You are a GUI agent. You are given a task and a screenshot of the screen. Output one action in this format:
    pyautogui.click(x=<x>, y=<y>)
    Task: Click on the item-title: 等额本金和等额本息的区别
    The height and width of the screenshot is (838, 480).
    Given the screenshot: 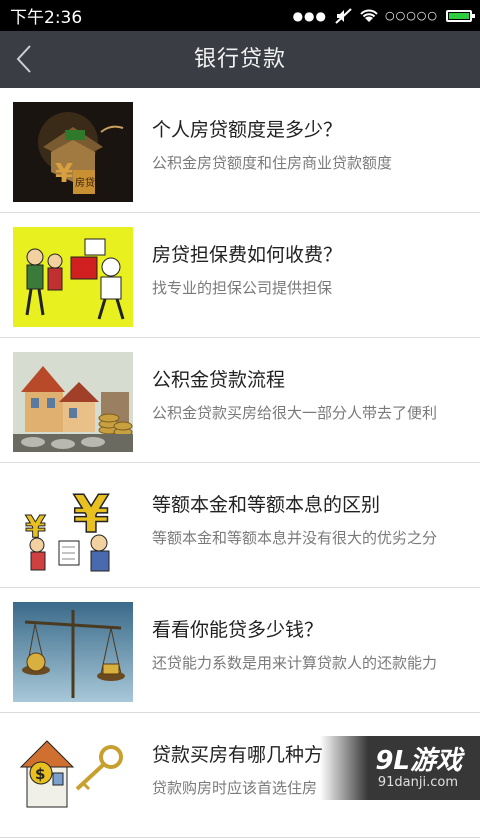 What is the action you would take?
    pyautogui.click(x=266, y=505)
    